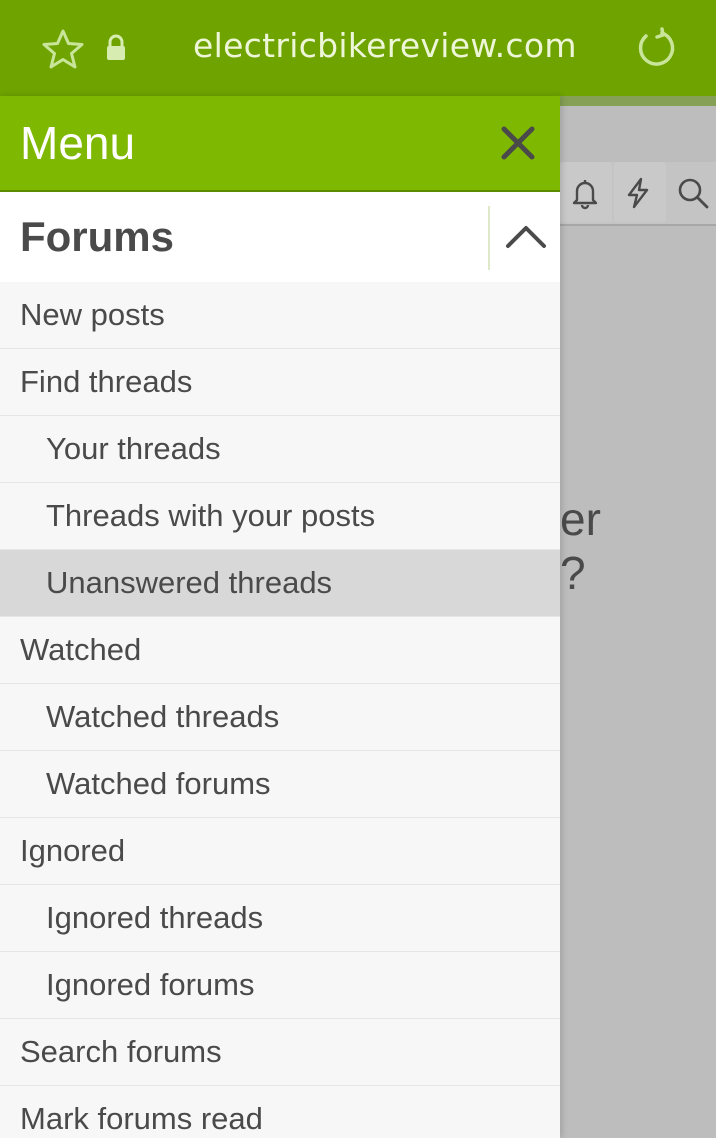 The image size is (716, 1138). I want to click on menu-item-ignored-forums: Ignored forums, so click(280, 985).